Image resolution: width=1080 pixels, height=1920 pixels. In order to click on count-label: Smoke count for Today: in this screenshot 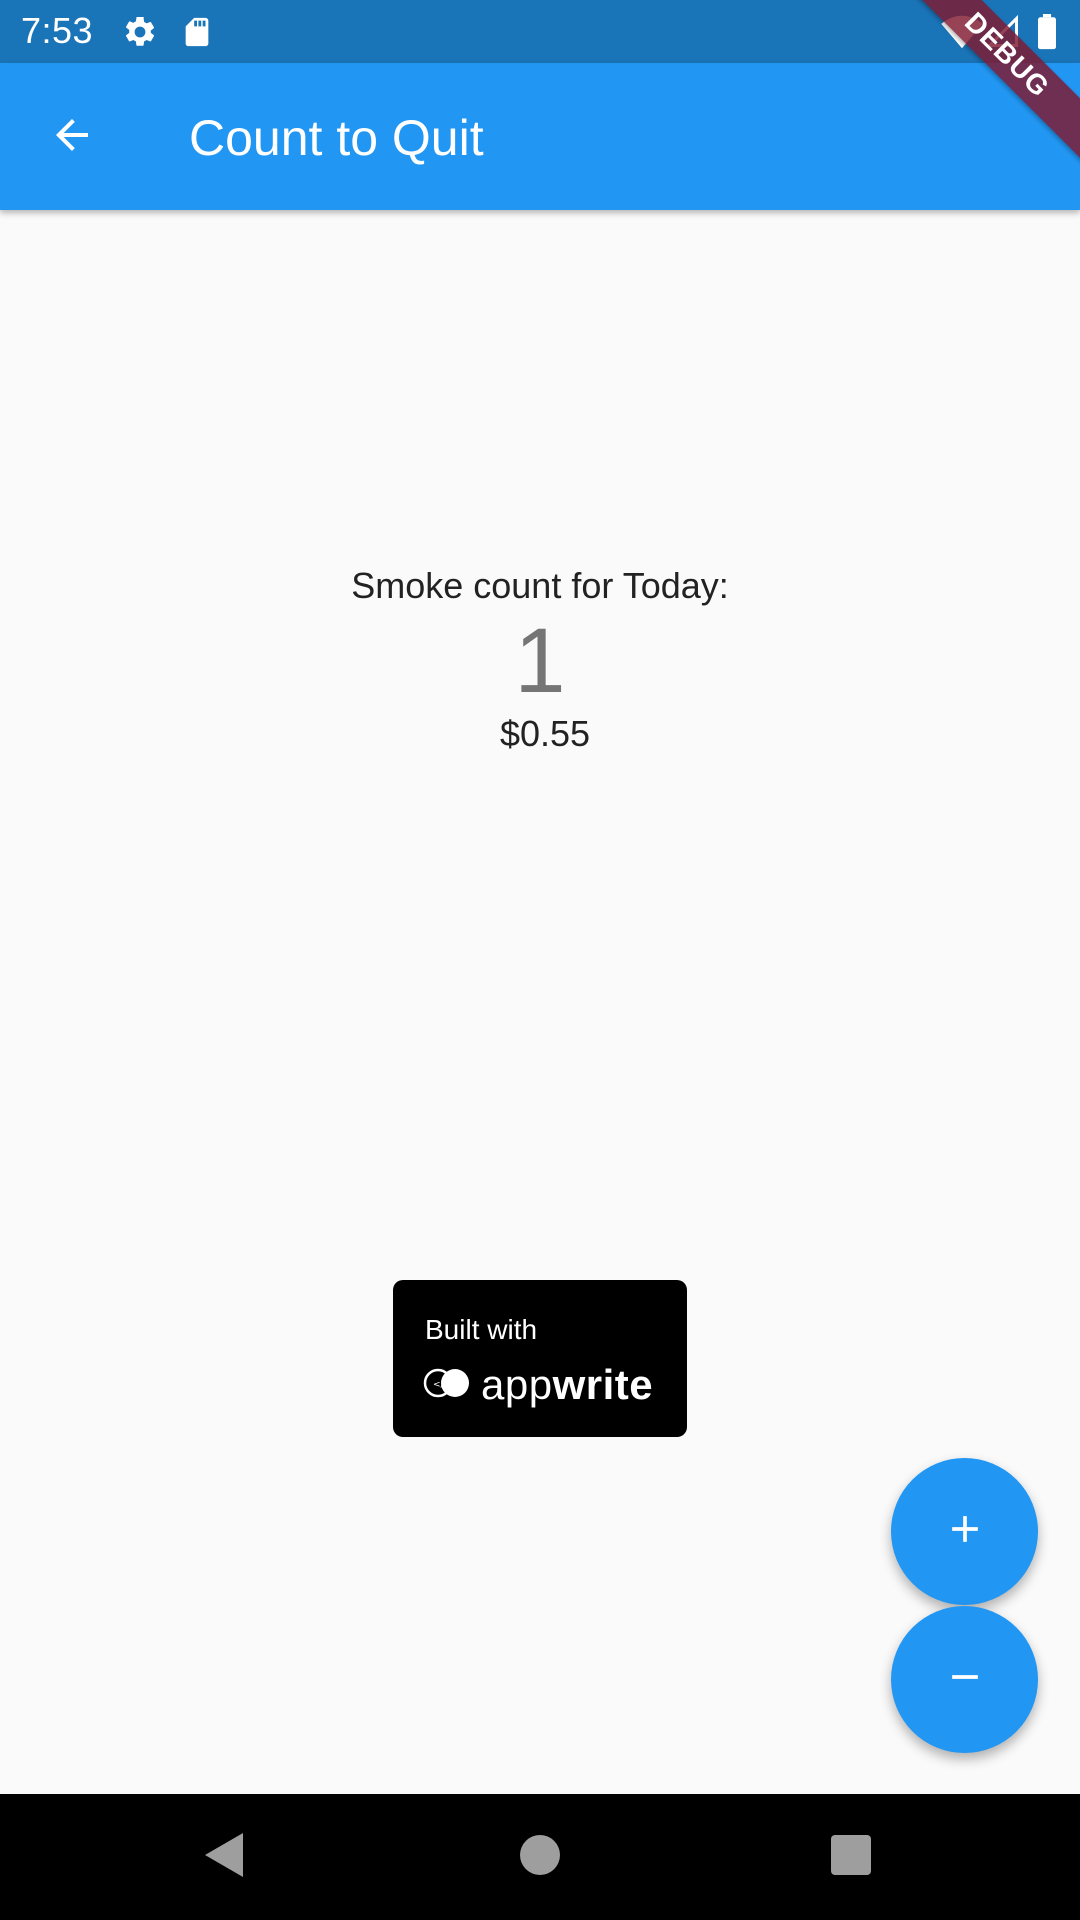, I will do `click(540, 585)`.